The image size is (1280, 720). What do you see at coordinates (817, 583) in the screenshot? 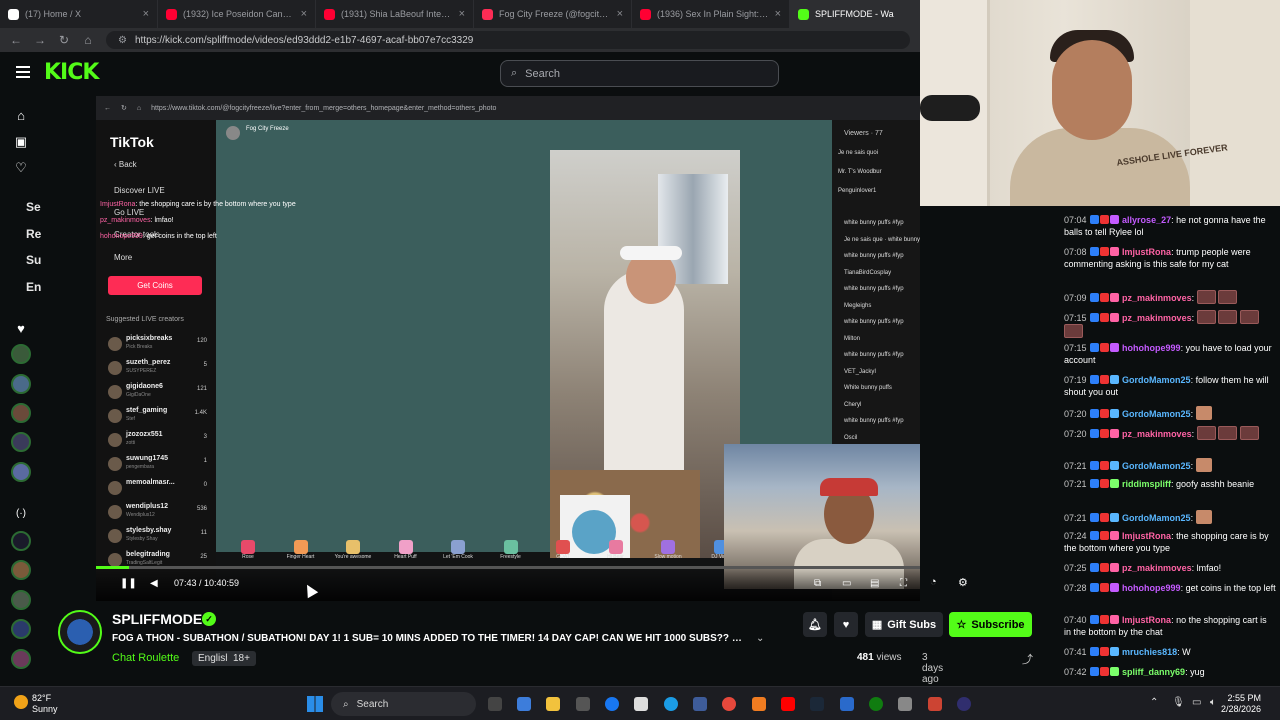
I see `clip-icon: ⧉` at bounding box center [817, 583].